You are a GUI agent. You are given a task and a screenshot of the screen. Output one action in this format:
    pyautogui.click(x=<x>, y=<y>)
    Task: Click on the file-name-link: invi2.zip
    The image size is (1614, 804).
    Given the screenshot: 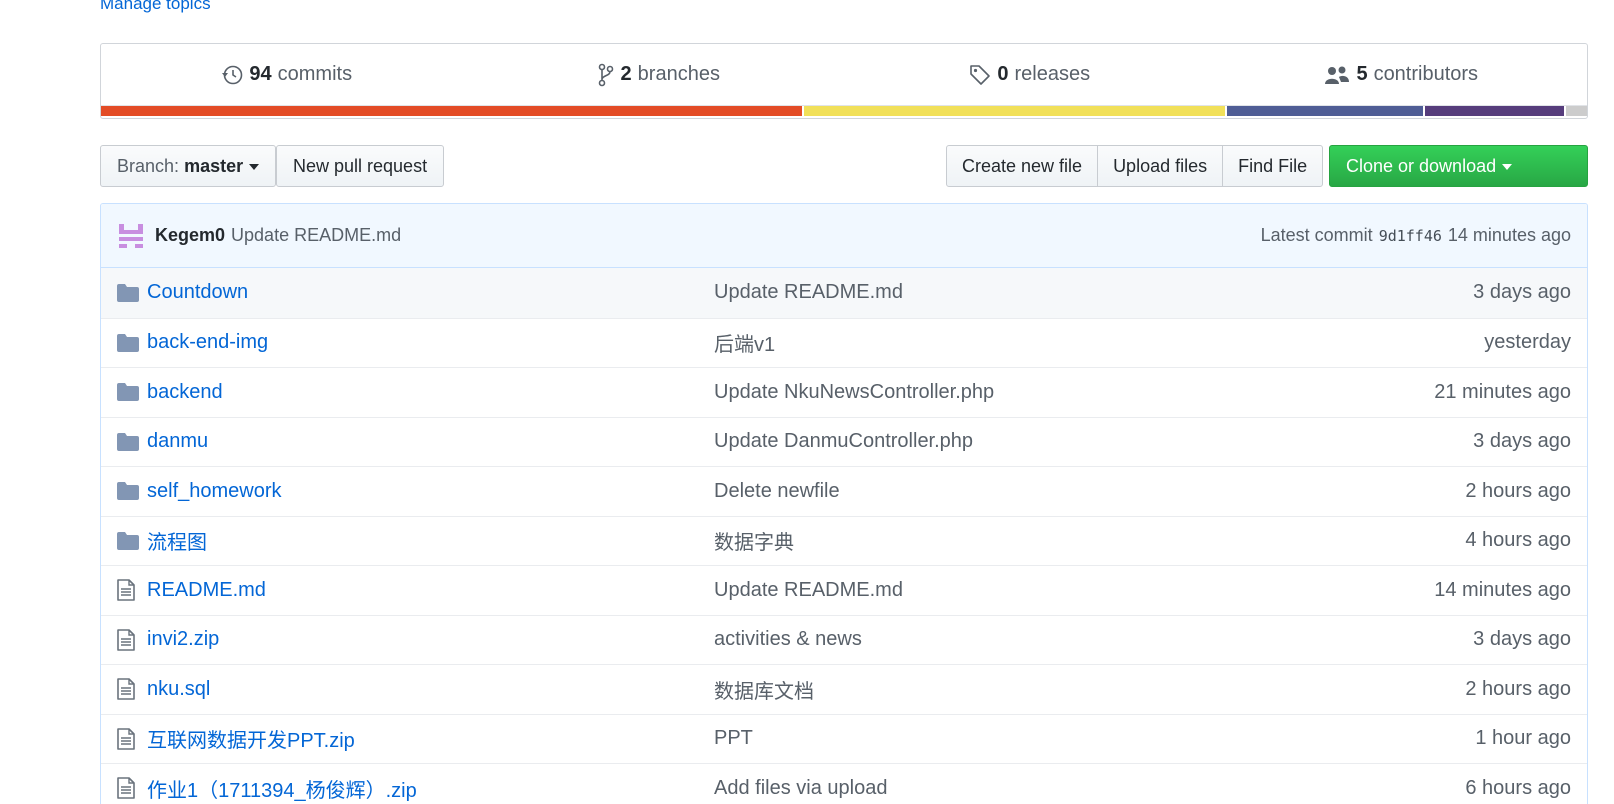 What is the action you would take?
    pyautogui.click(x=430, y=639)
    